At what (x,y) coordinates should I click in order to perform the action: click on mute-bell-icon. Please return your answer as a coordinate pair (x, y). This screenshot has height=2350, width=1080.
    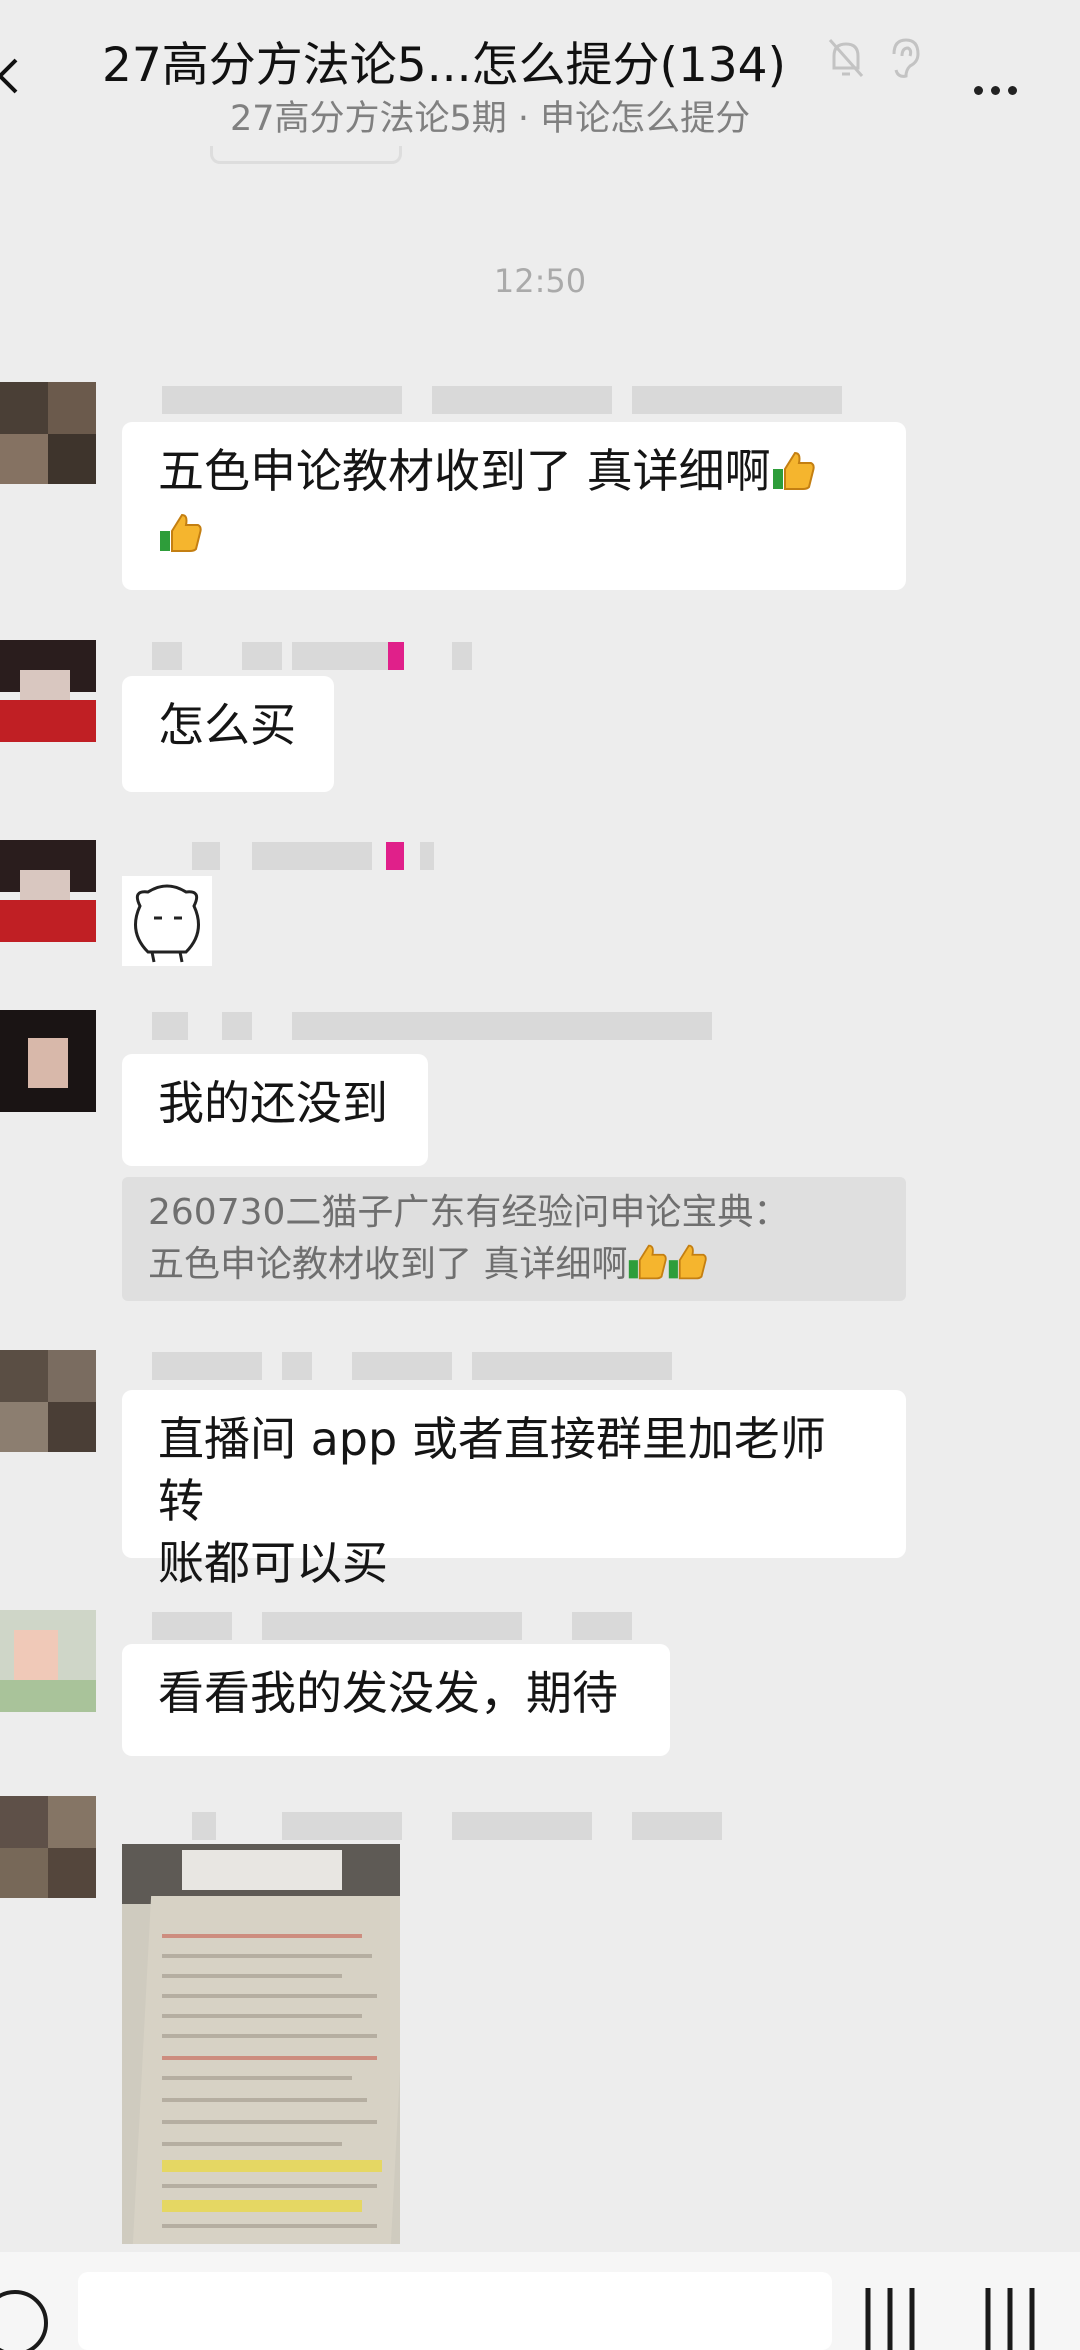
    Looking at the image, I should click on (846, 58).